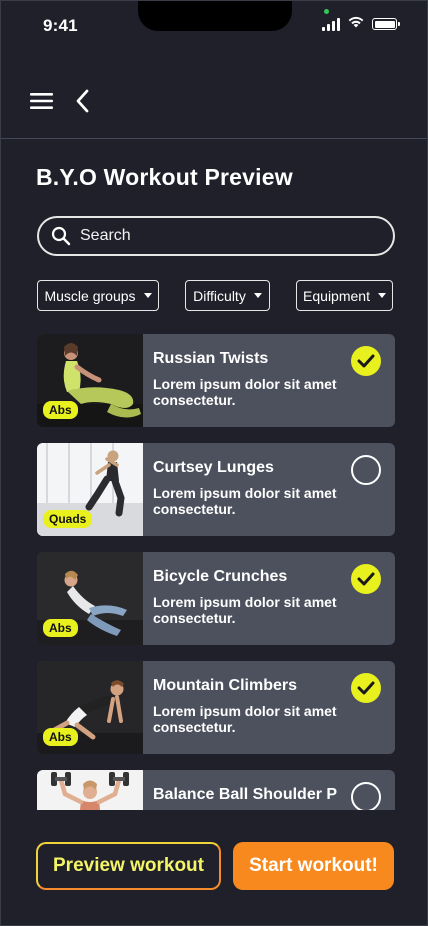 The height and width of the screenshot is (926, 428). Describe the element at coordinates (219, 295) in the screenshot. I see `filter-label: Difficulty` at that location.